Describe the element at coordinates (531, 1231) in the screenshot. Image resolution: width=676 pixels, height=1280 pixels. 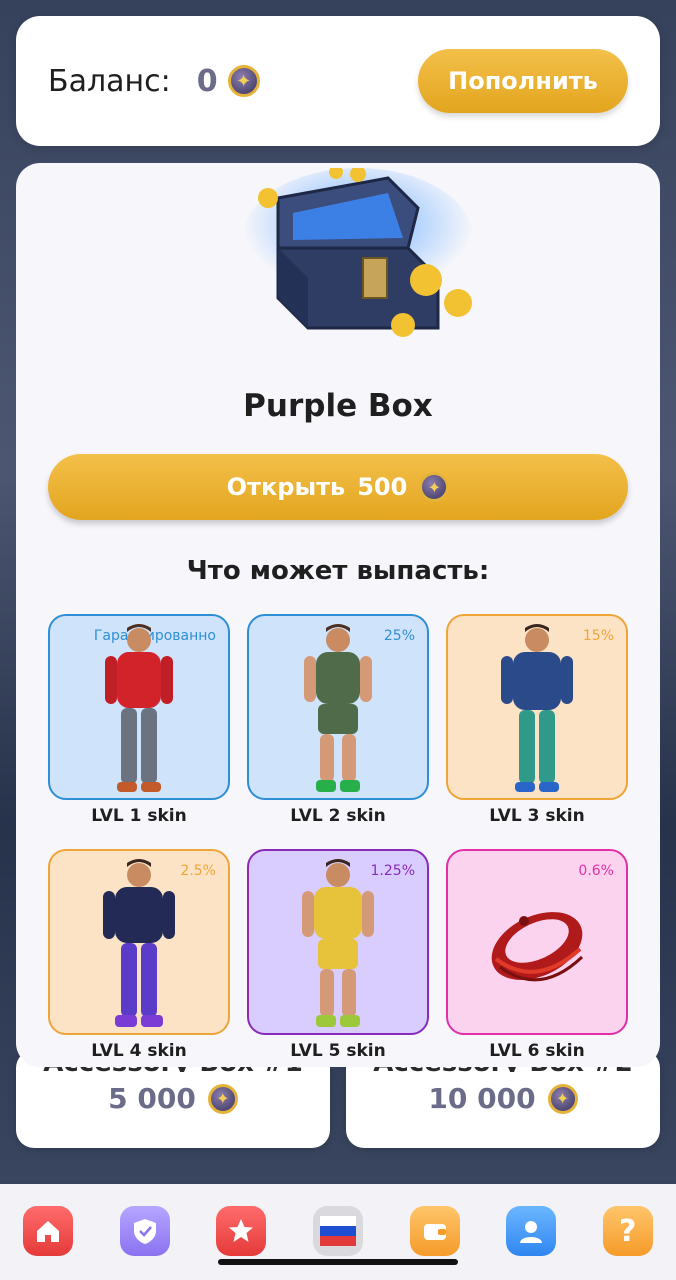
I see `profile-icon` at that location.